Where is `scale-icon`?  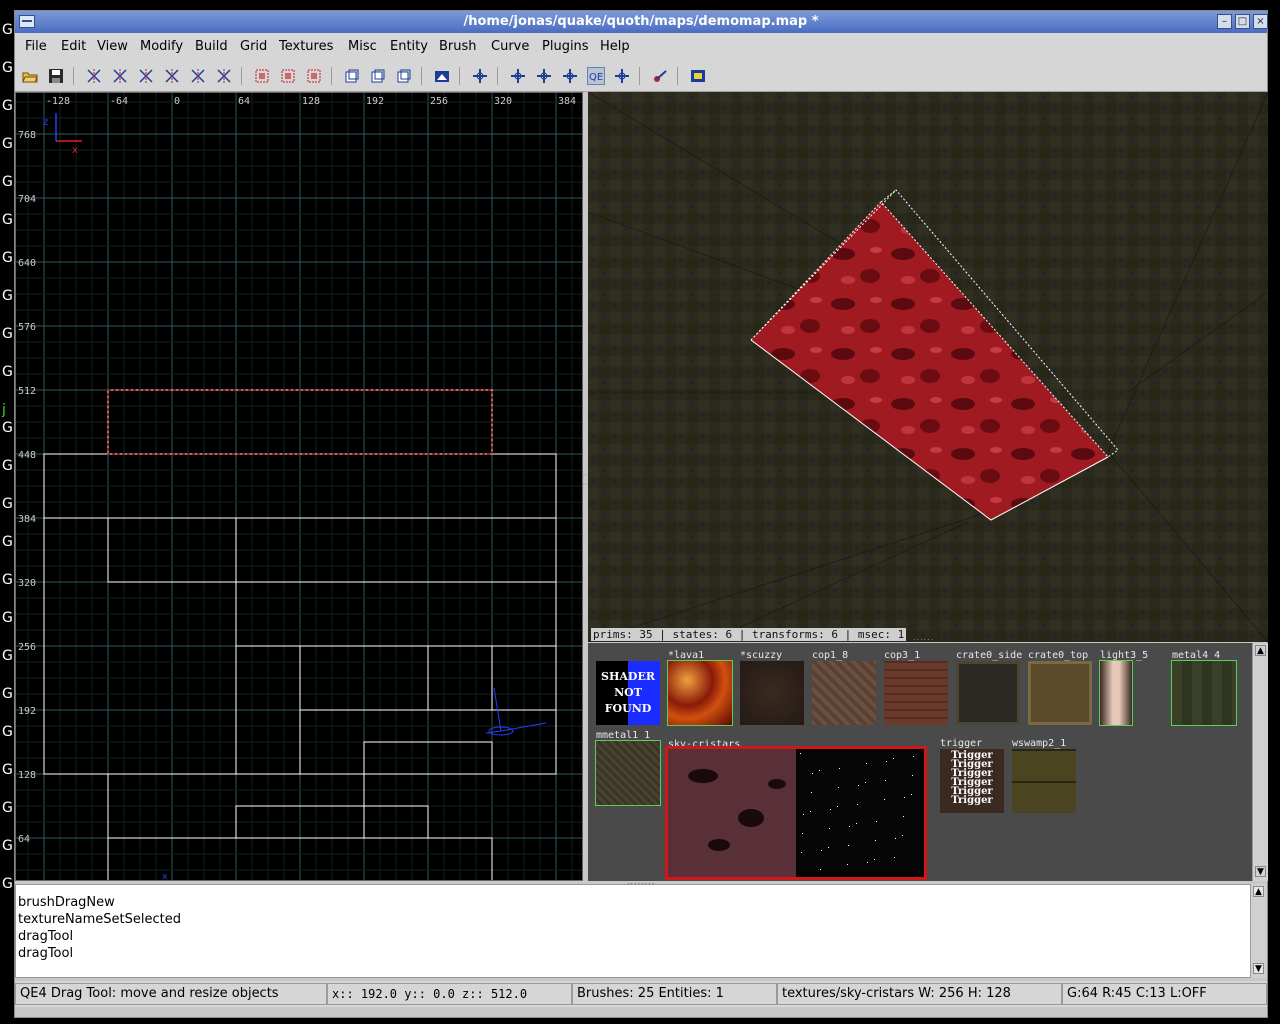 scale-icon is located at coordinates (570, 76).